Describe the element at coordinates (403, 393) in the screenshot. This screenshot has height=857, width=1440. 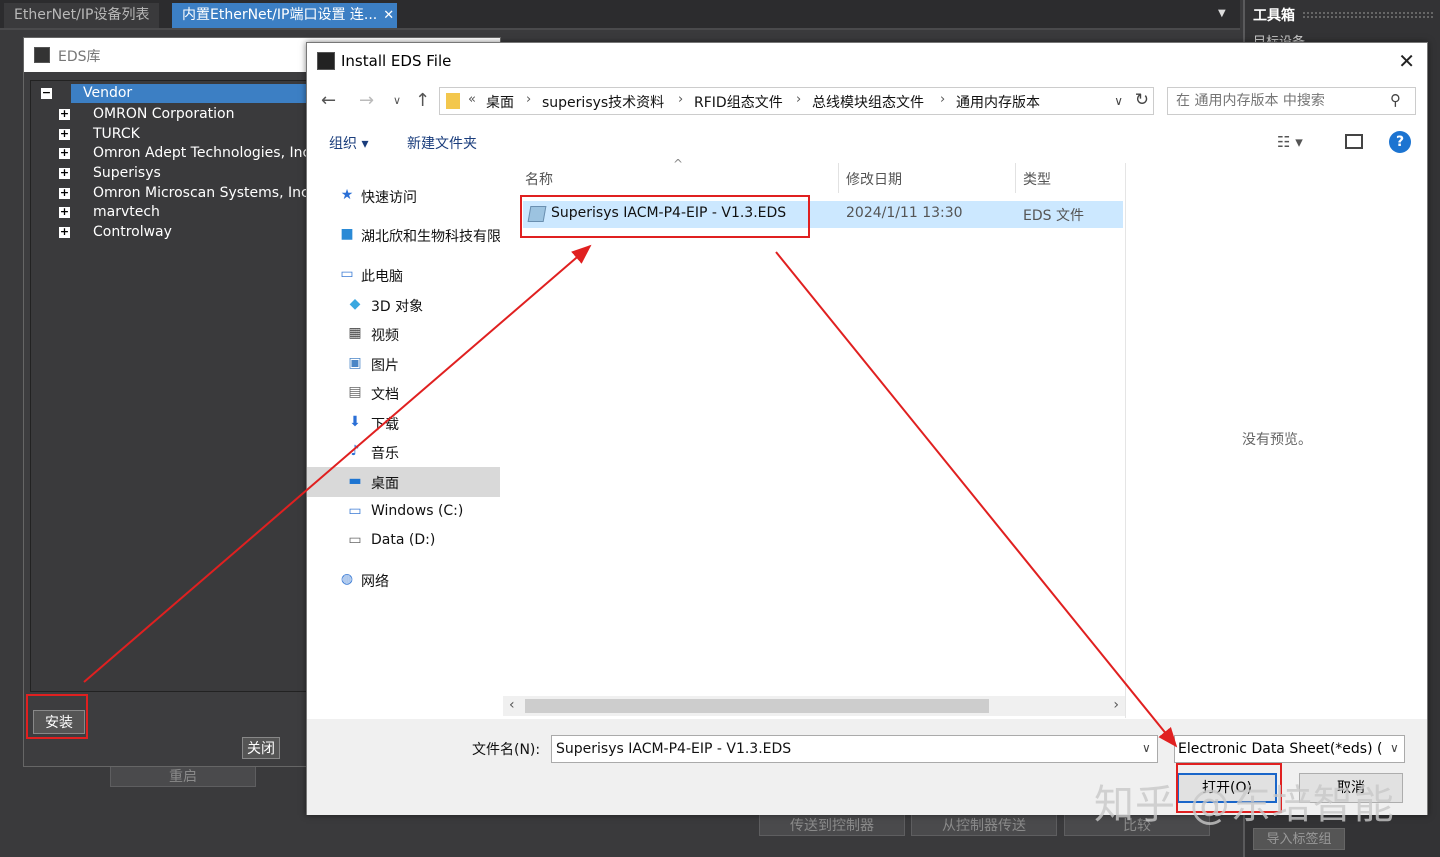
I see `nav-item-documents: ▤ 文档` at that location.